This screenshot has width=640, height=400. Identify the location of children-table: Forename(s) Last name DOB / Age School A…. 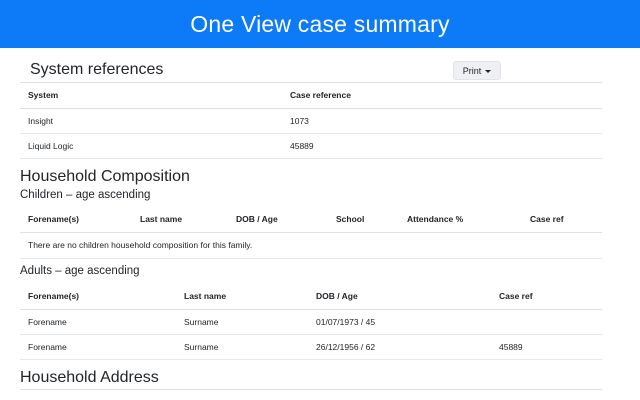
(311, 232).